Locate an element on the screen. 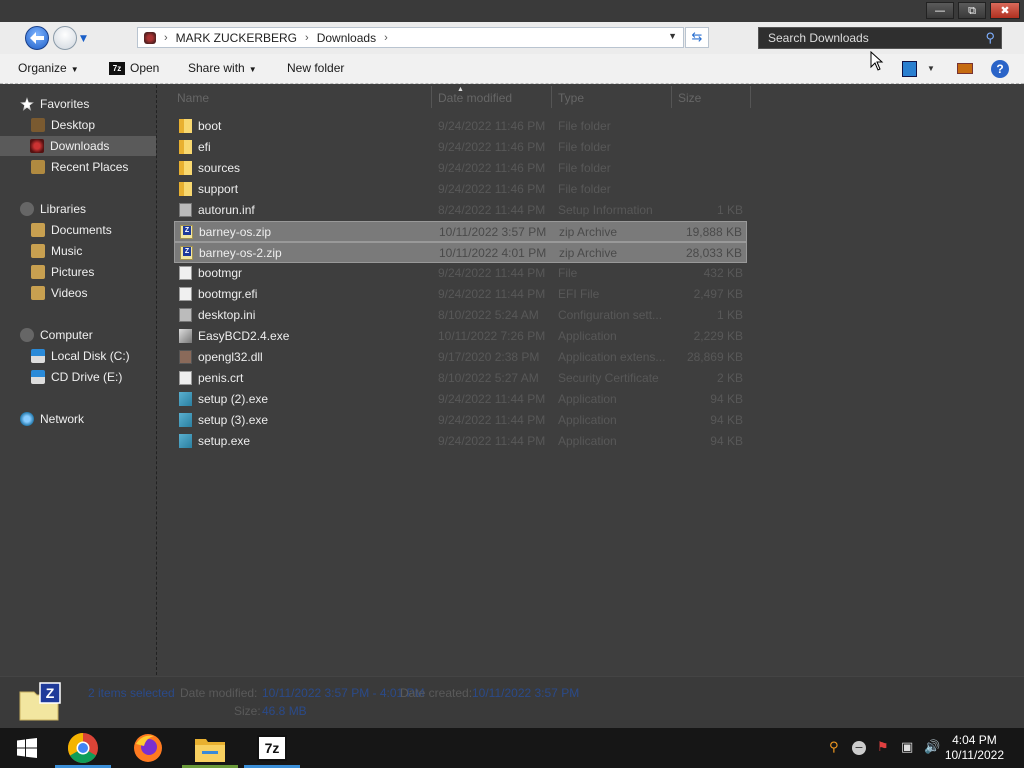  title-bar: — ⧉ ✖ is located at coordinates (512, 11).